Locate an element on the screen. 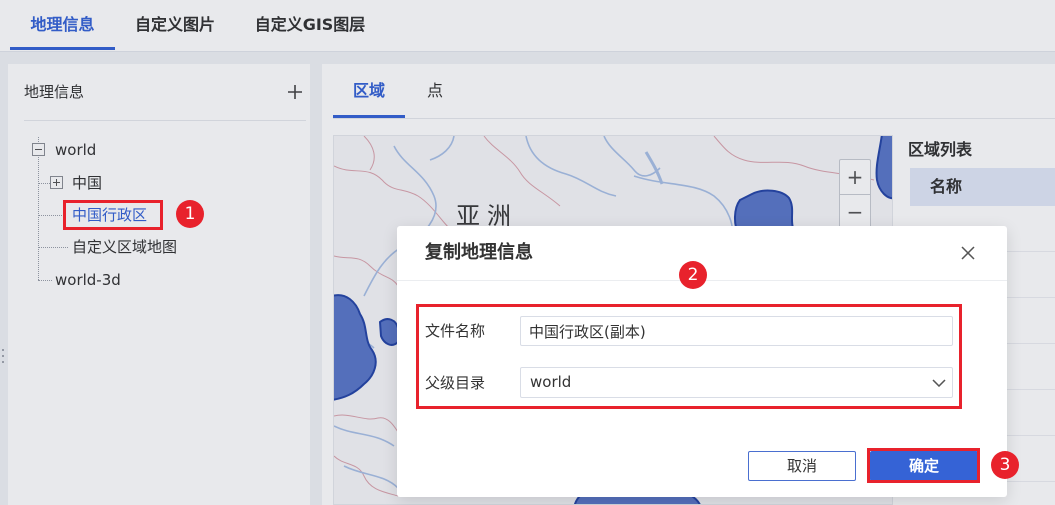 This screenshot has width=1055, height=505. annotation-badge-1: 1 is located at coordinates (190, 214).